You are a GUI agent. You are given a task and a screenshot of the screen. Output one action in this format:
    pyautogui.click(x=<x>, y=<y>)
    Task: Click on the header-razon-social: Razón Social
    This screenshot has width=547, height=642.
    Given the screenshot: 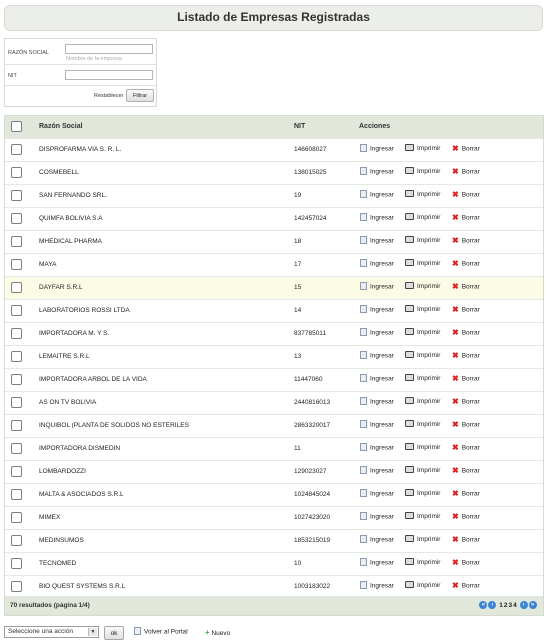 What is the action you would take?
    pyautogui.click(x=61, y=126)
    